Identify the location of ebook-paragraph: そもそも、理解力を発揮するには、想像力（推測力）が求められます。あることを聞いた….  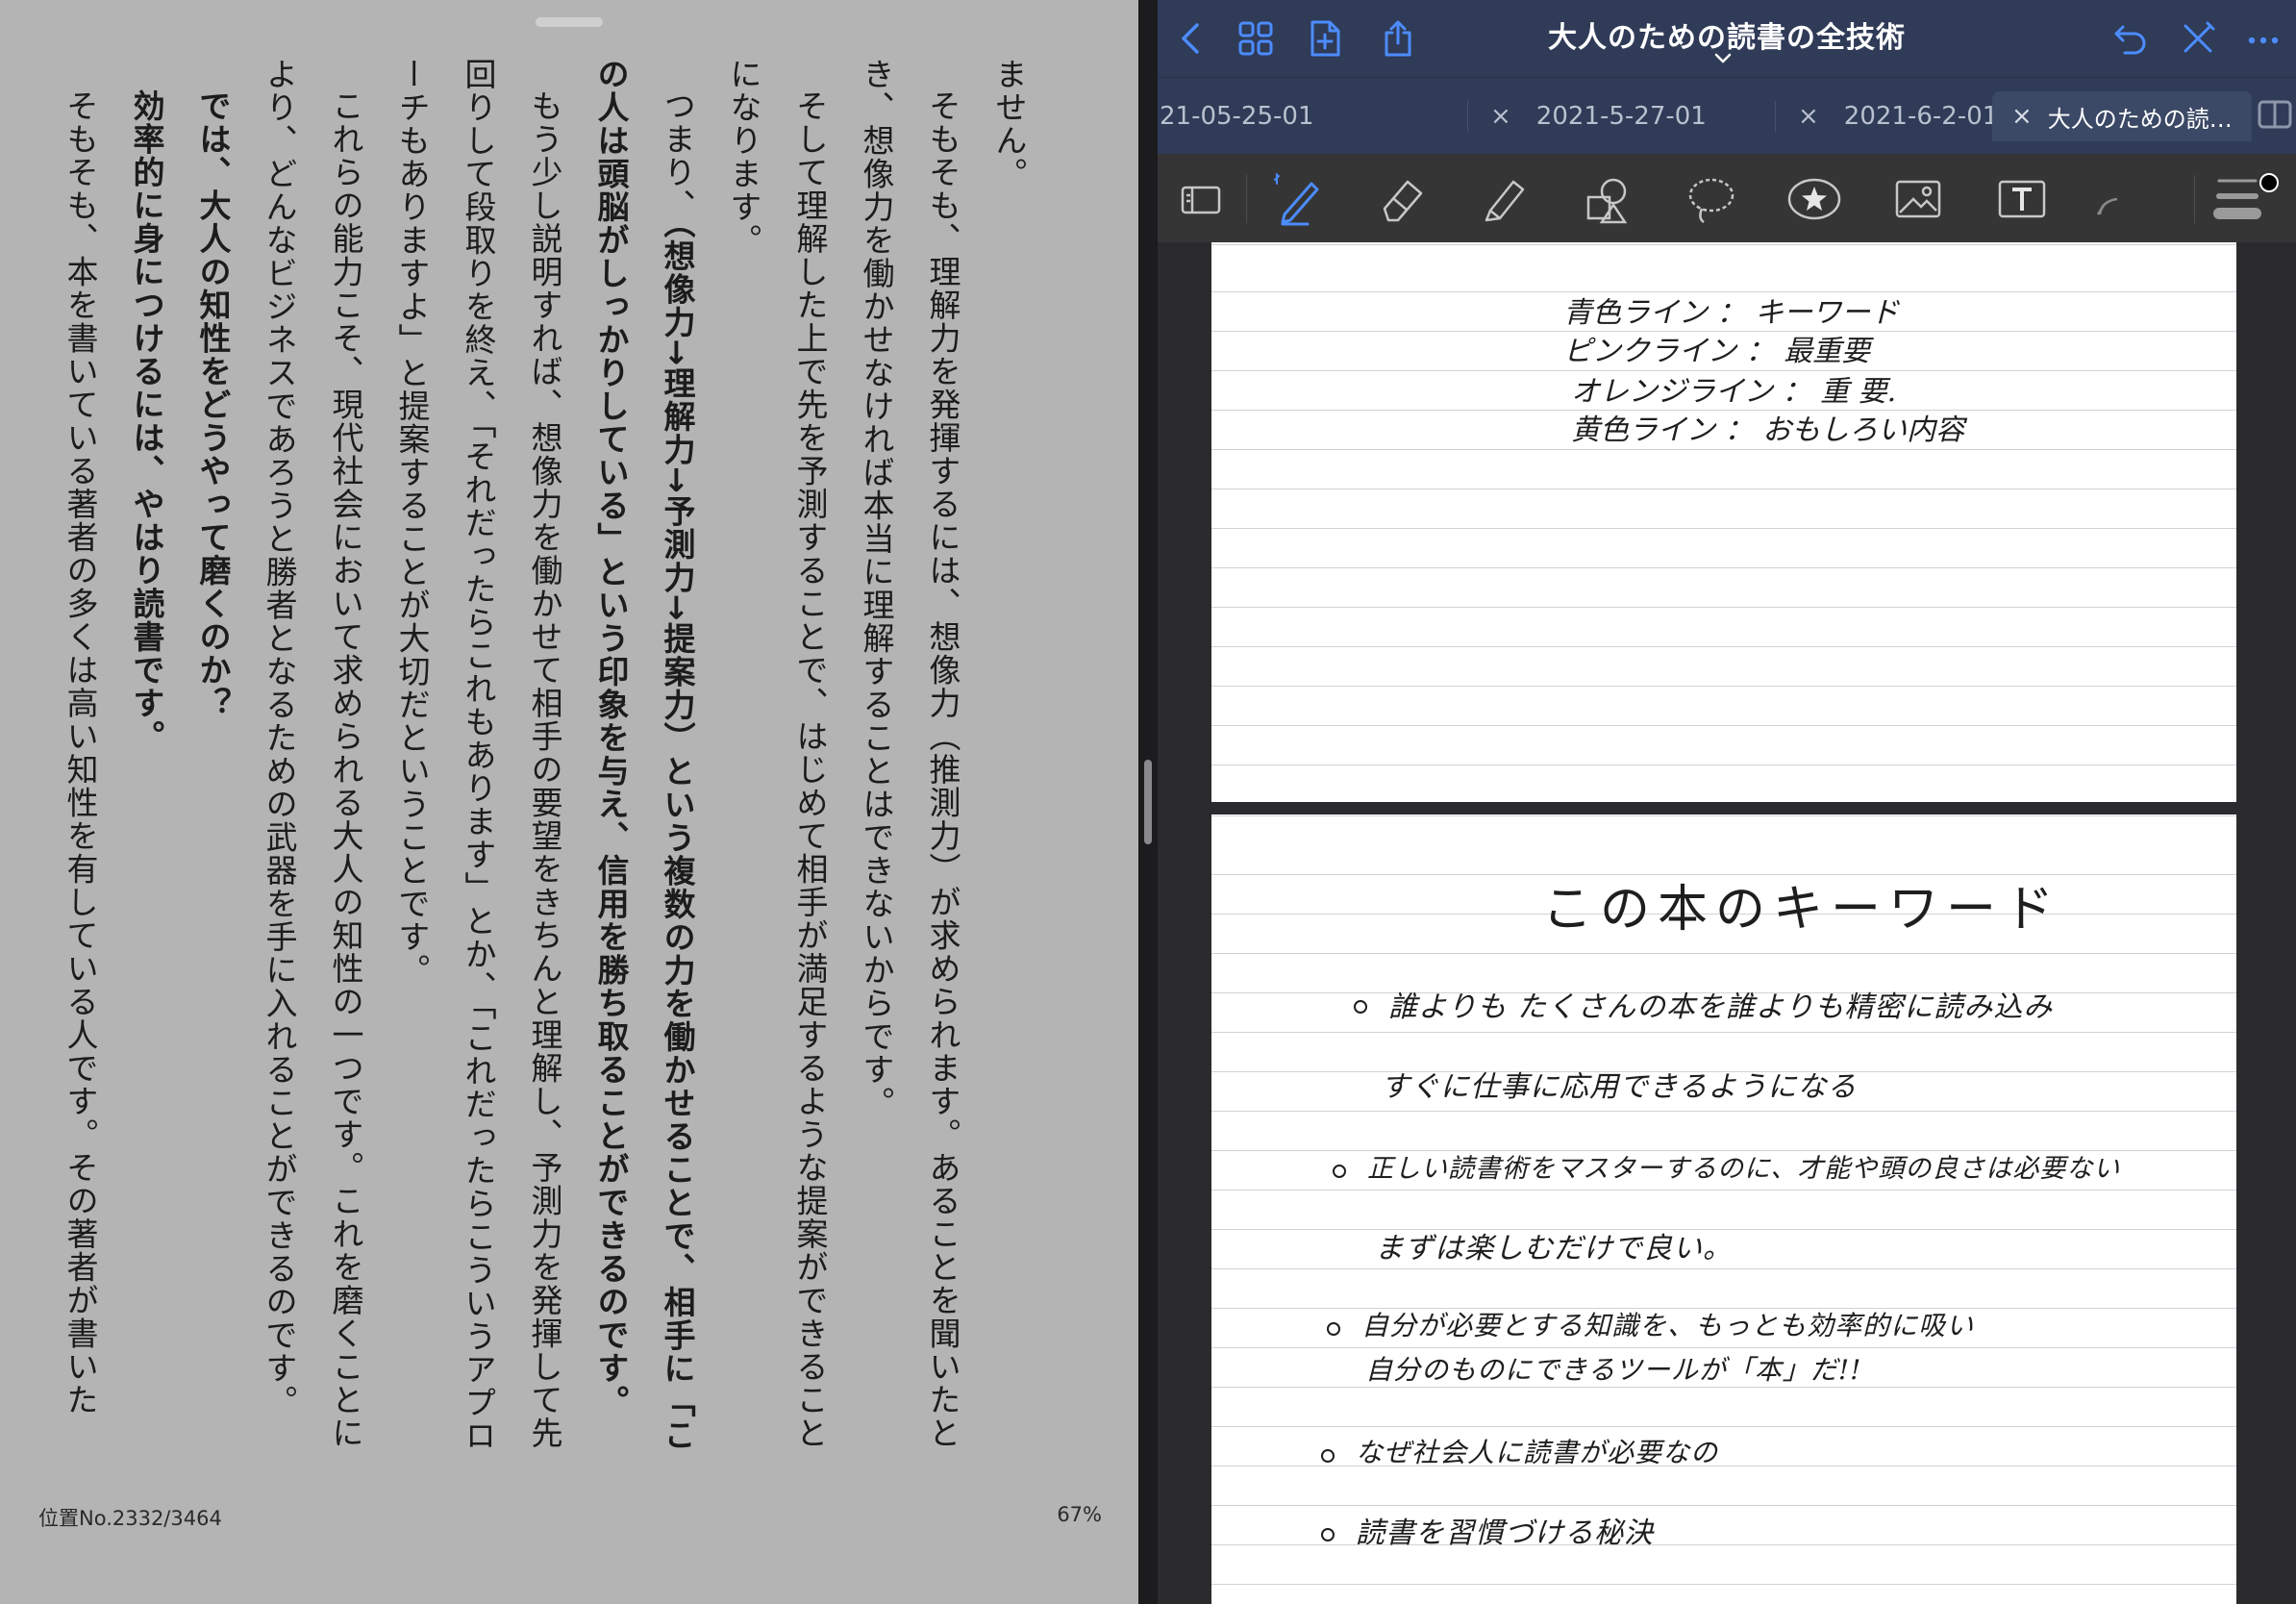
(909, 760).